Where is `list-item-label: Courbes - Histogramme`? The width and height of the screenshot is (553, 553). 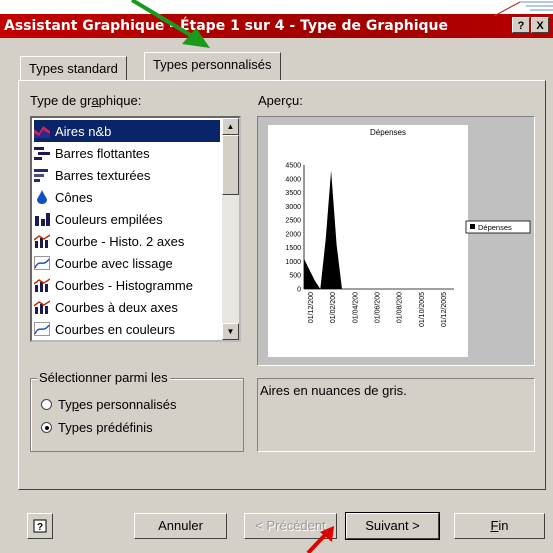
list-item-label: Courbes - Histogramme is located at coordinates (124, 285).